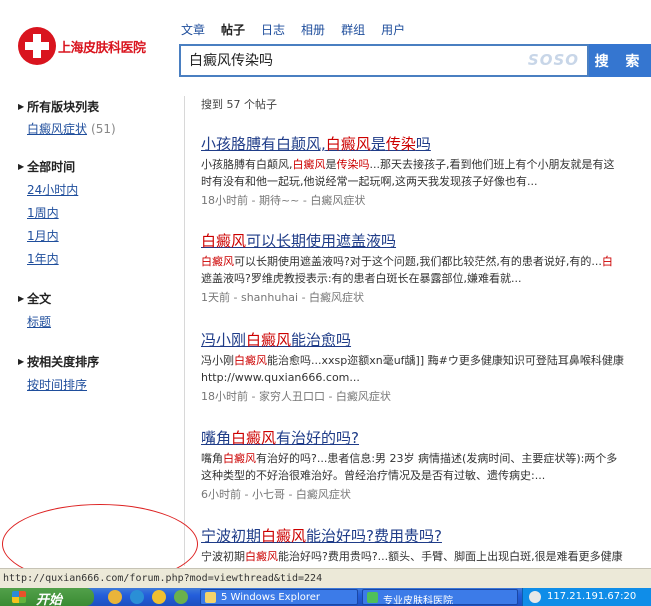 Image resolution: width=651 pixels, height=606 pixels. What do you see at coordinates (102, 235) in the screenshot?
I see `filter-link-1month: 1月内` at bounding box center [102, 235].